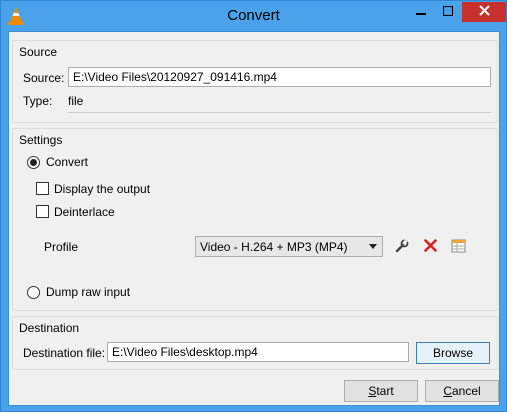  I want to click on maximize-icon, so click(448, 12).